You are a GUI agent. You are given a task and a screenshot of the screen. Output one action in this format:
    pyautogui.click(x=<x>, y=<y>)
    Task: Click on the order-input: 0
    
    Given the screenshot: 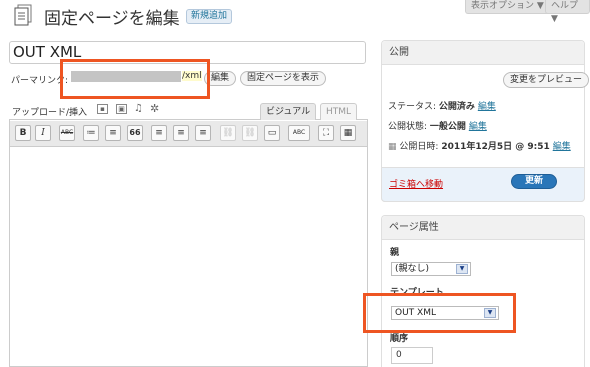 What is the action you would take?
    pyautogui.click(x=412, y=355)
    